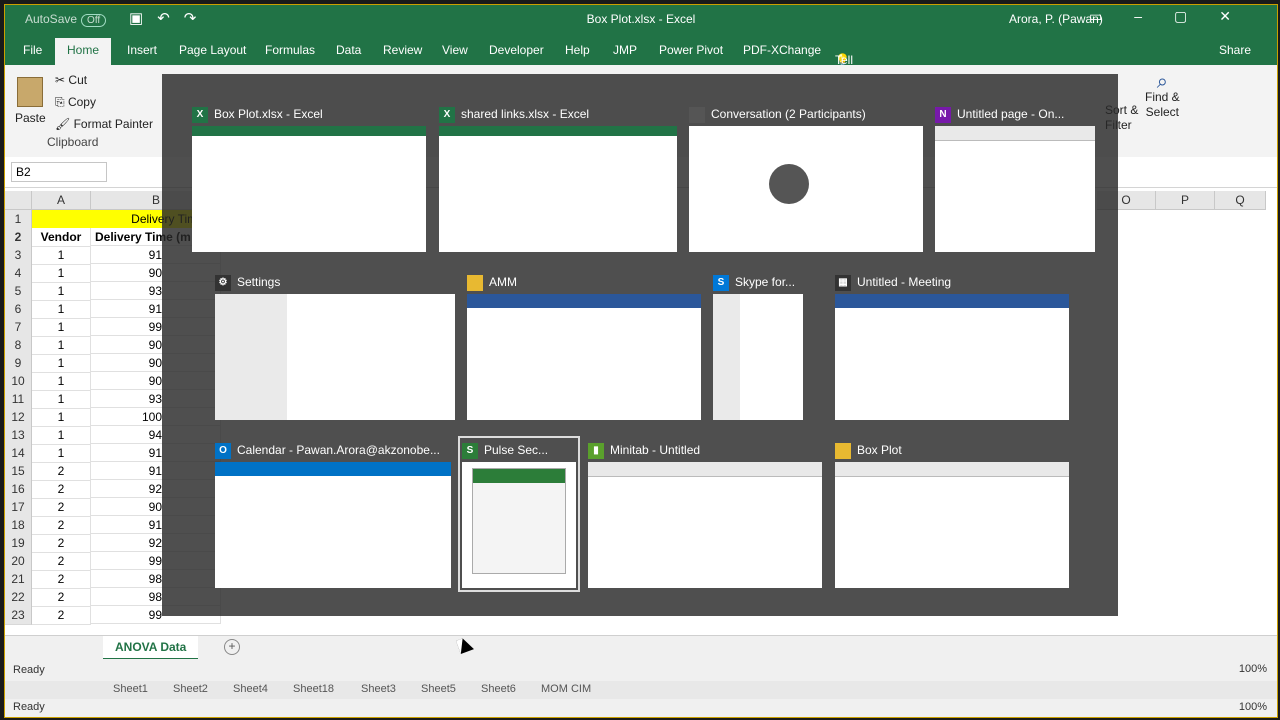  I want to click on column-header: A, so click(61, 200).